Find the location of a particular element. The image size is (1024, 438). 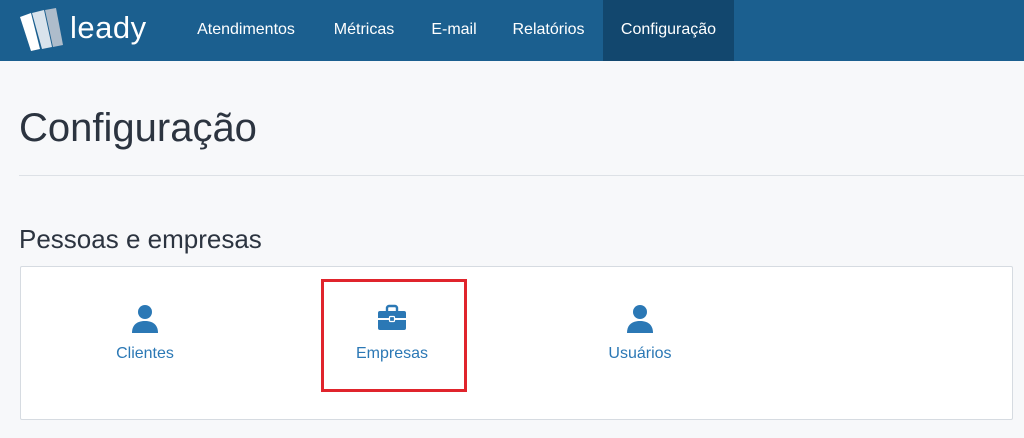

tile-label-clientes: Clientes is located at coordinates (145, 353).